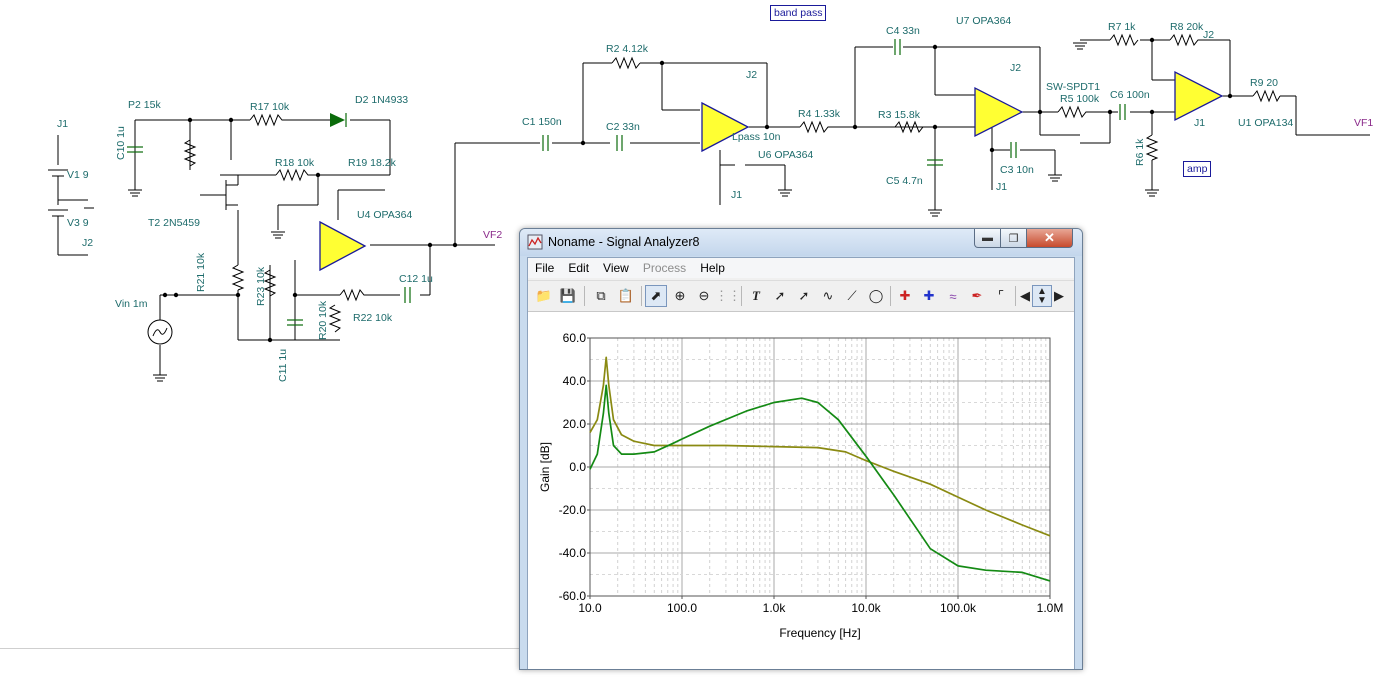 The image size is (1391, 688). What do you see at coordinates (407, 295) in the screenshot?
I see `capacitor-c12` at bounding box center [407, 295].